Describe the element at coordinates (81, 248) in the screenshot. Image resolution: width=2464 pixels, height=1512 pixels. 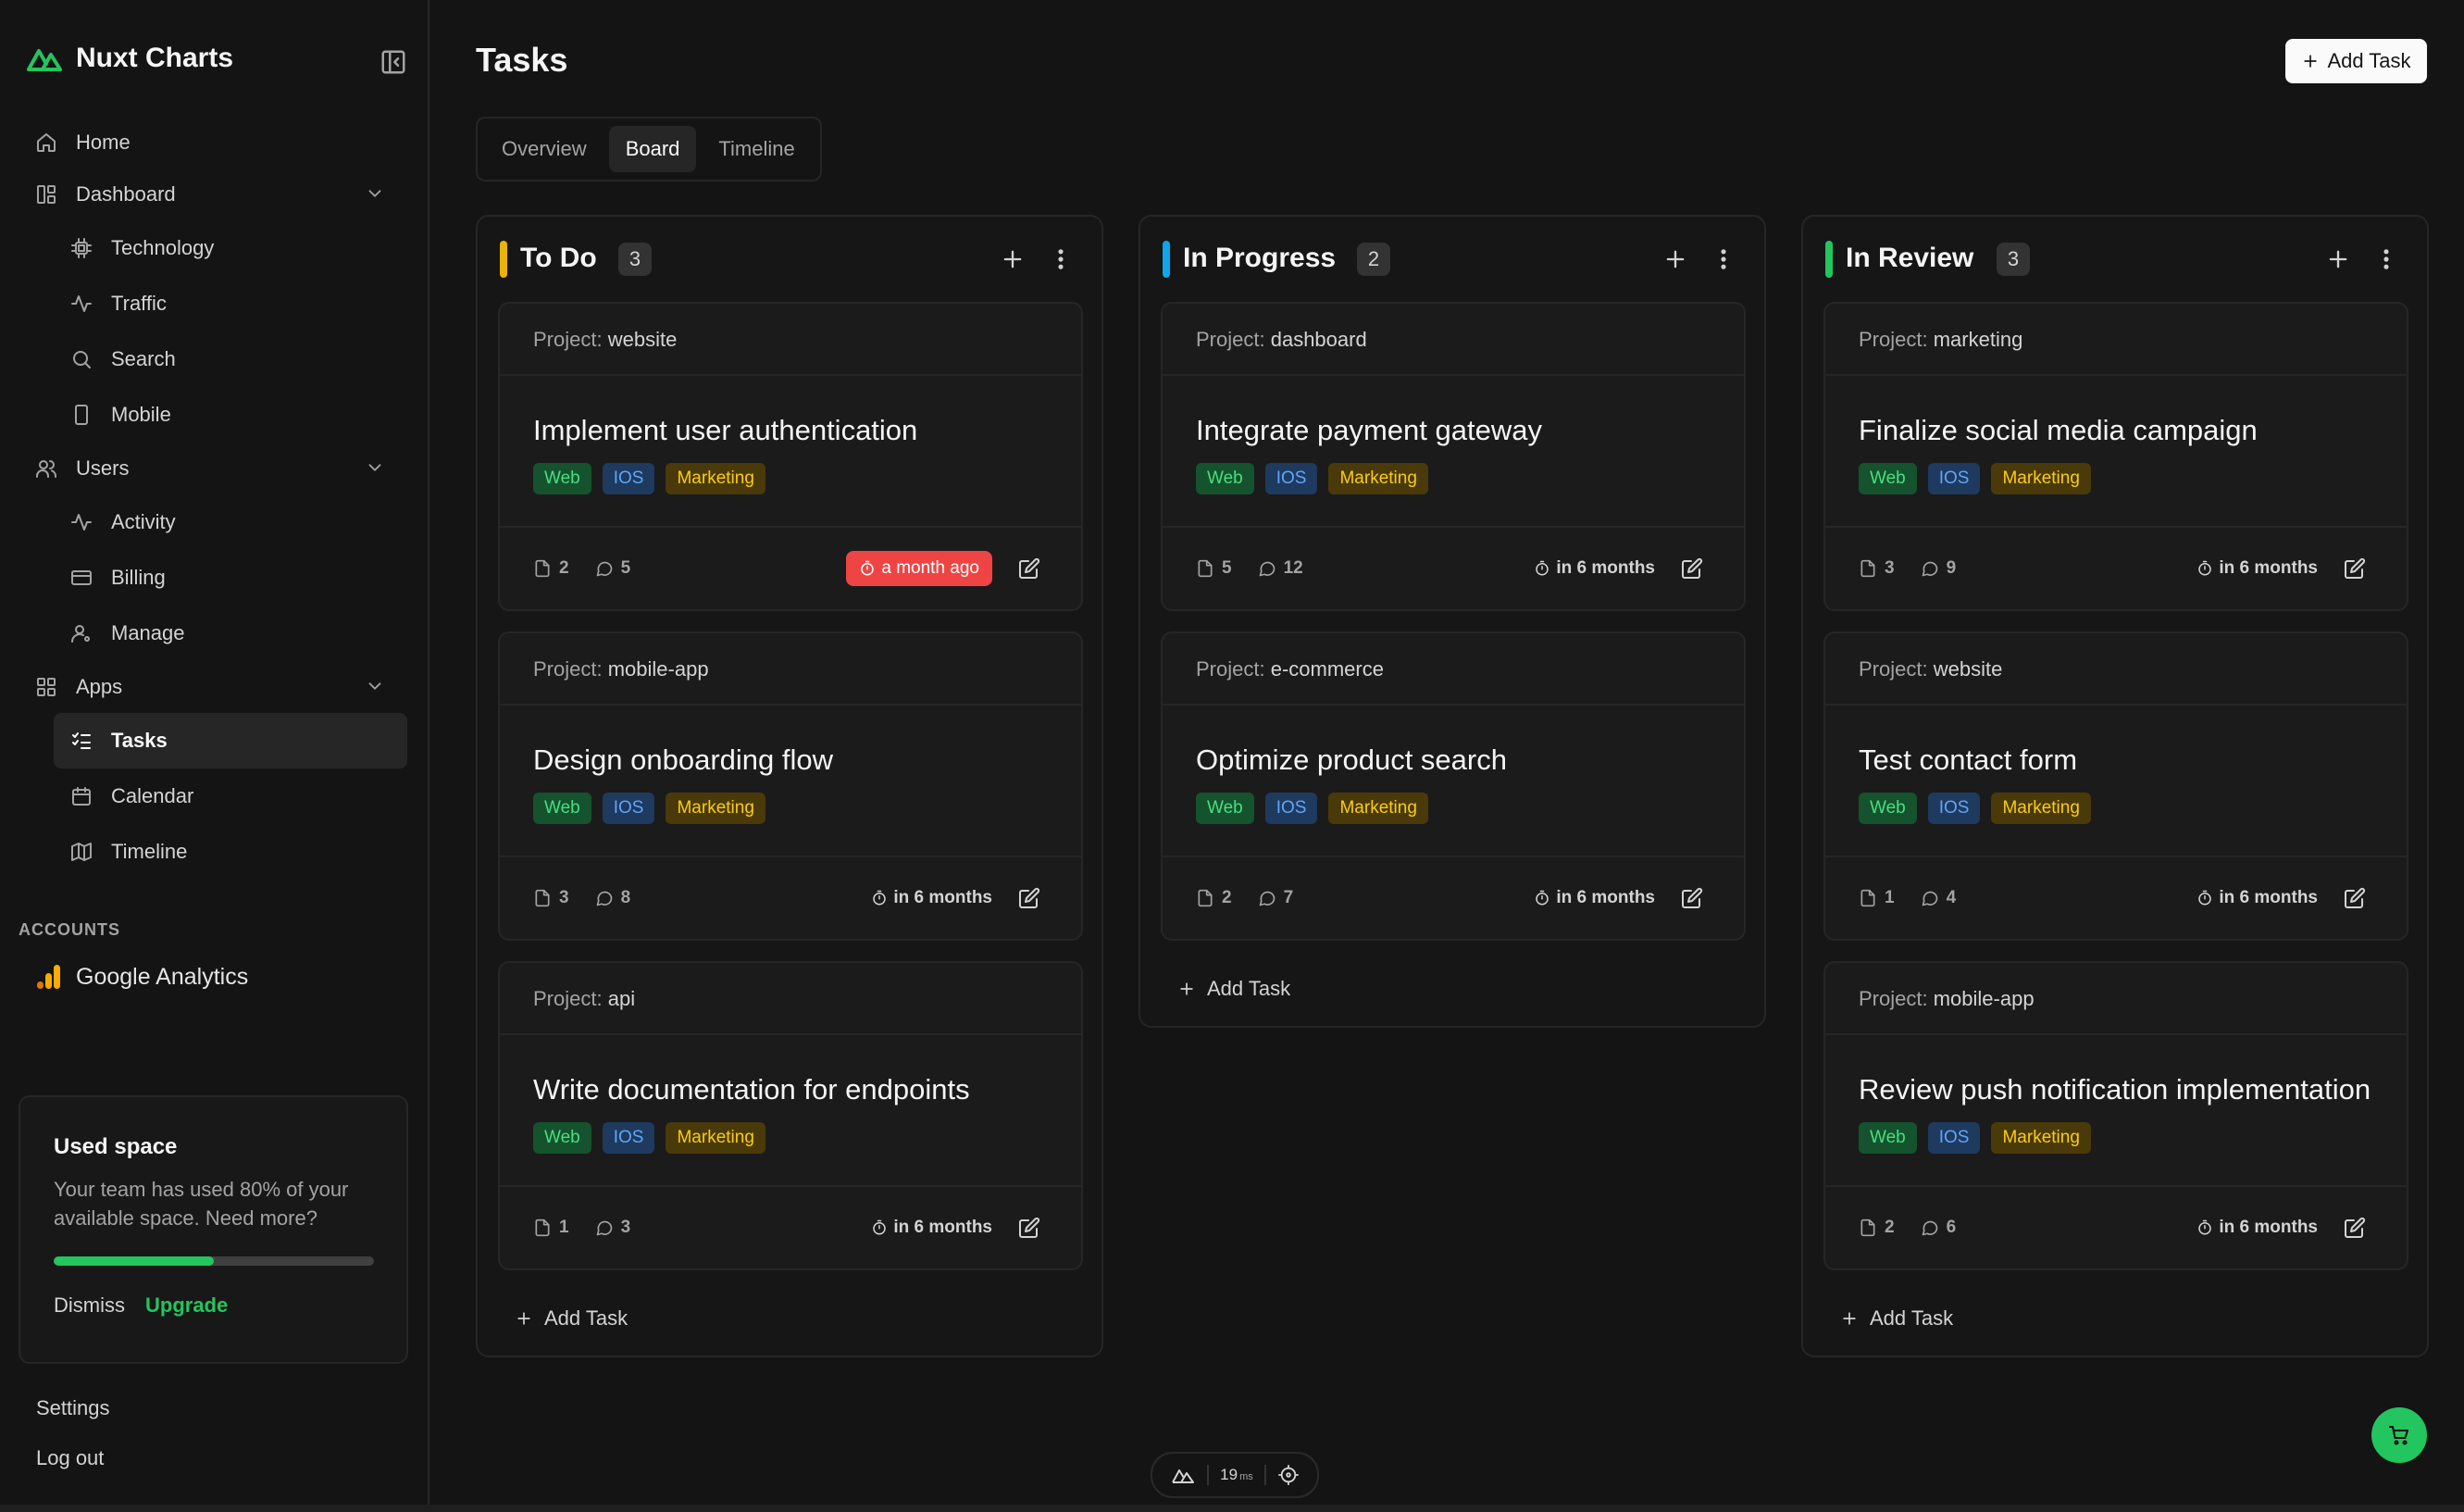
I see `cpu-icon` at that location.